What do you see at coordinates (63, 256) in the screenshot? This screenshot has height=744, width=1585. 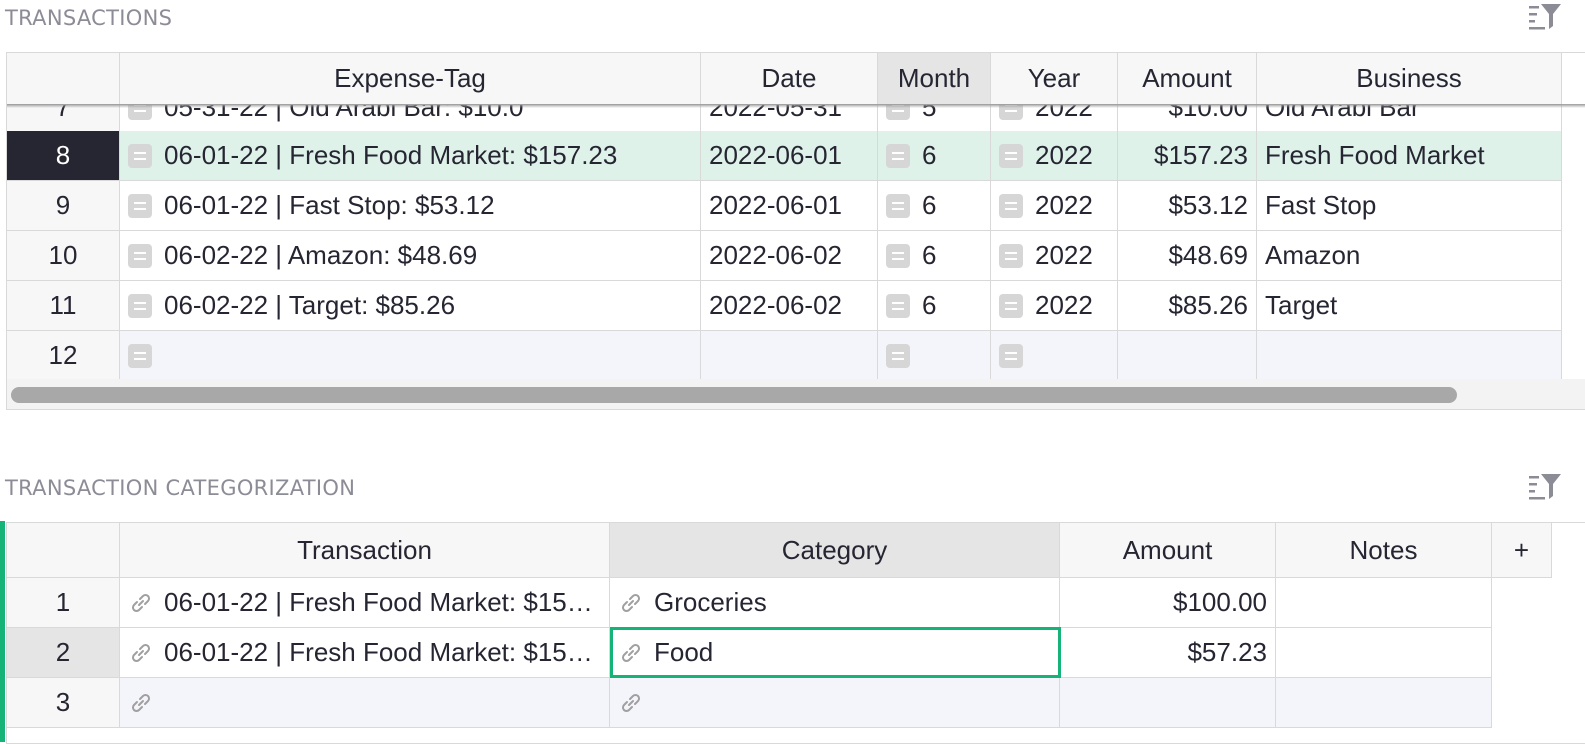 I see `row-number: 10` at bounding box center [63, 256].